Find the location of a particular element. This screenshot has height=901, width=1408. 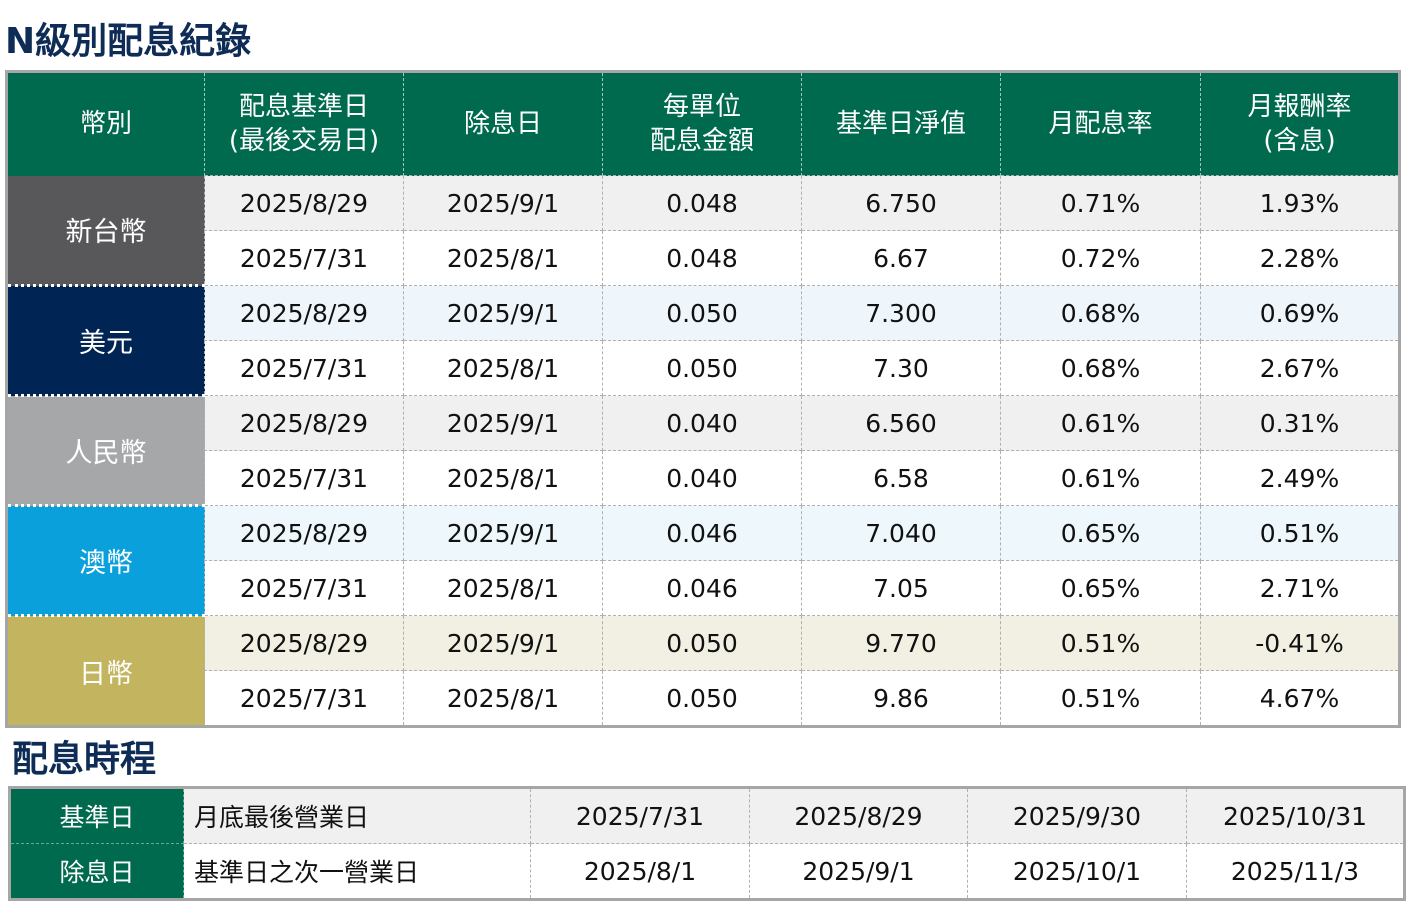

table-cell: 2.67% is located at coordinates (1300, 368).